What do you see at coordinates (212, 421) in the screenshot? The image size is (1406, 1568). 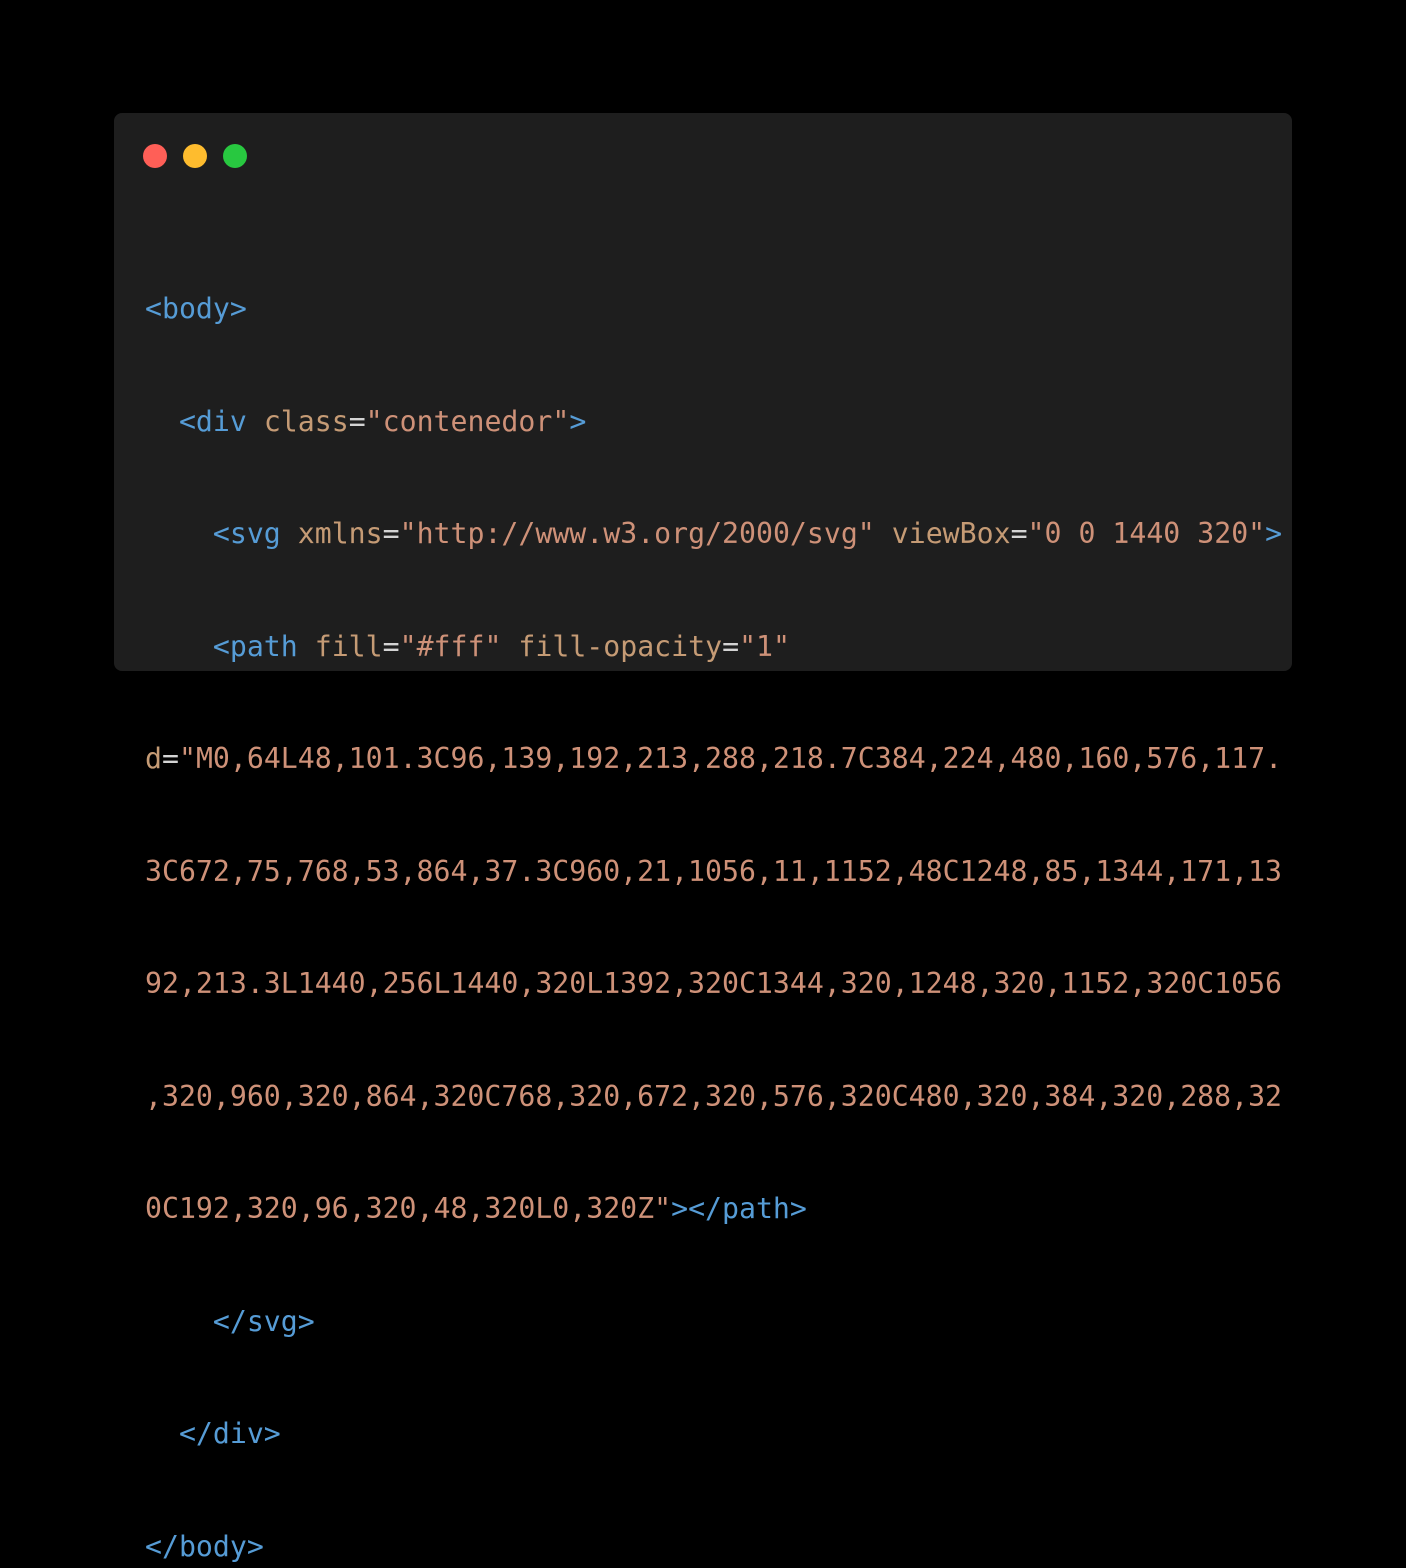 I see `div-open-tag: <div` at bounding box center [212, 421].